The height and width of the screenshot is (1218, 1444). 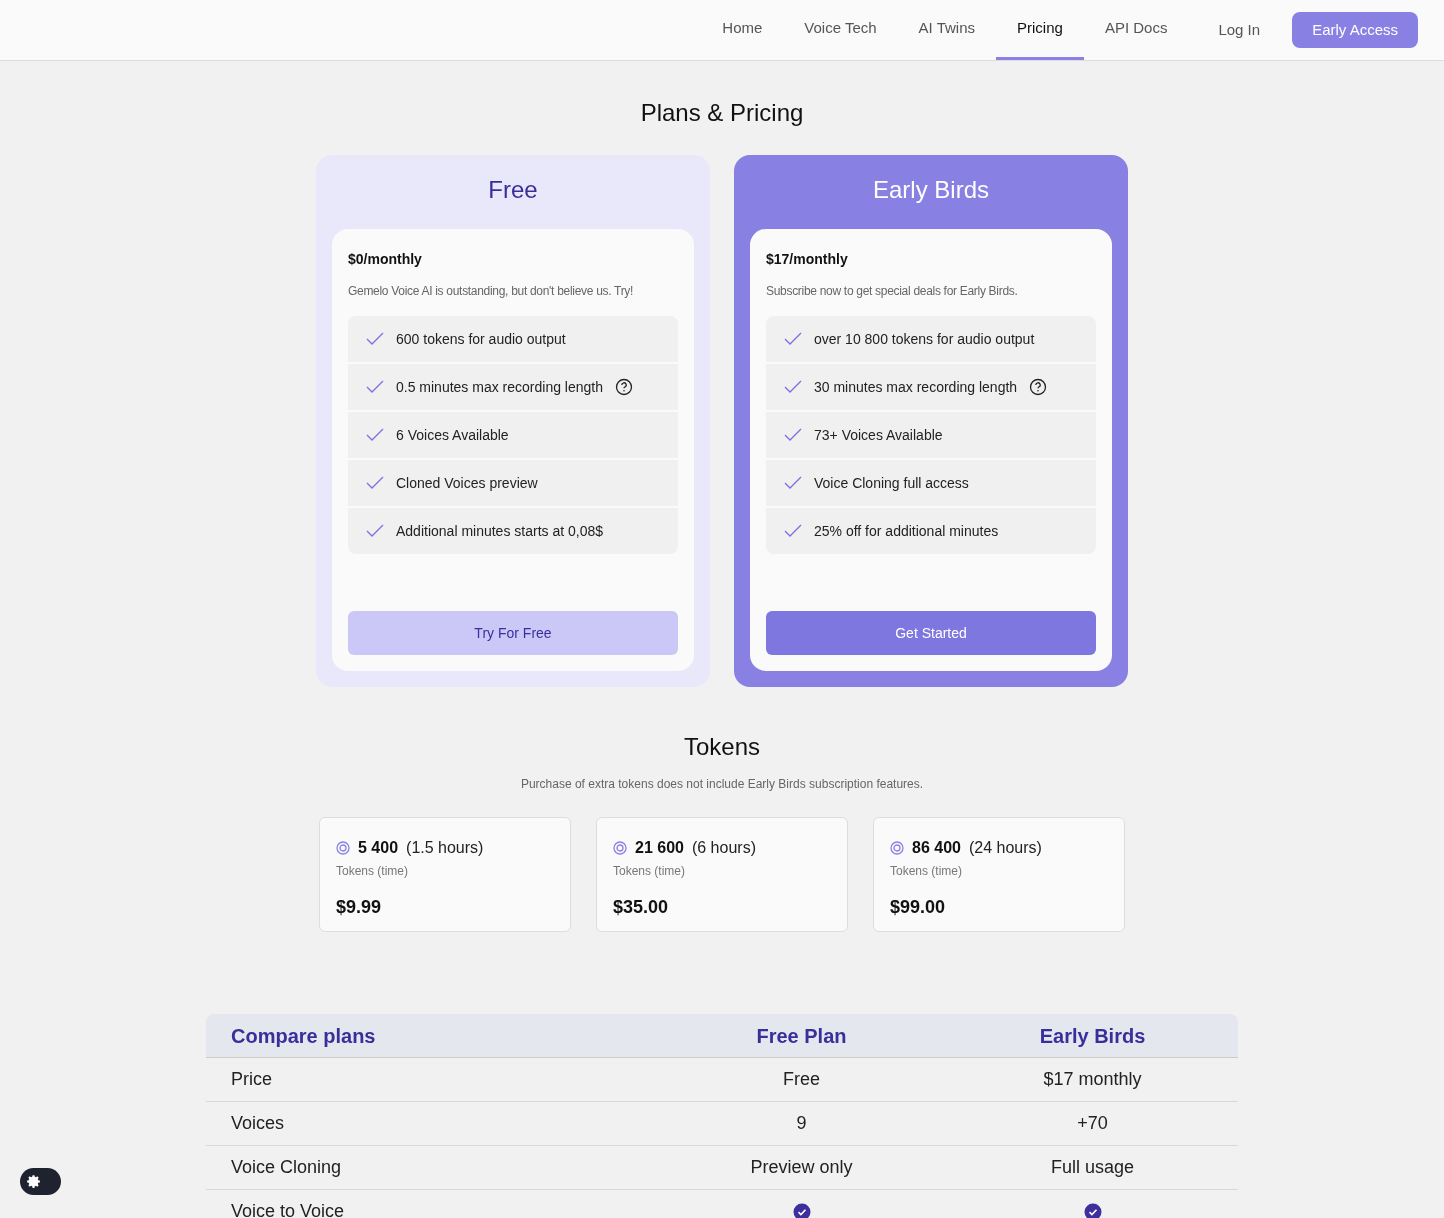 What do you see at coordinates (801, 1079) in the screenshot?
I see `table-cell-text: Free` at bounding box center [801, 1079].